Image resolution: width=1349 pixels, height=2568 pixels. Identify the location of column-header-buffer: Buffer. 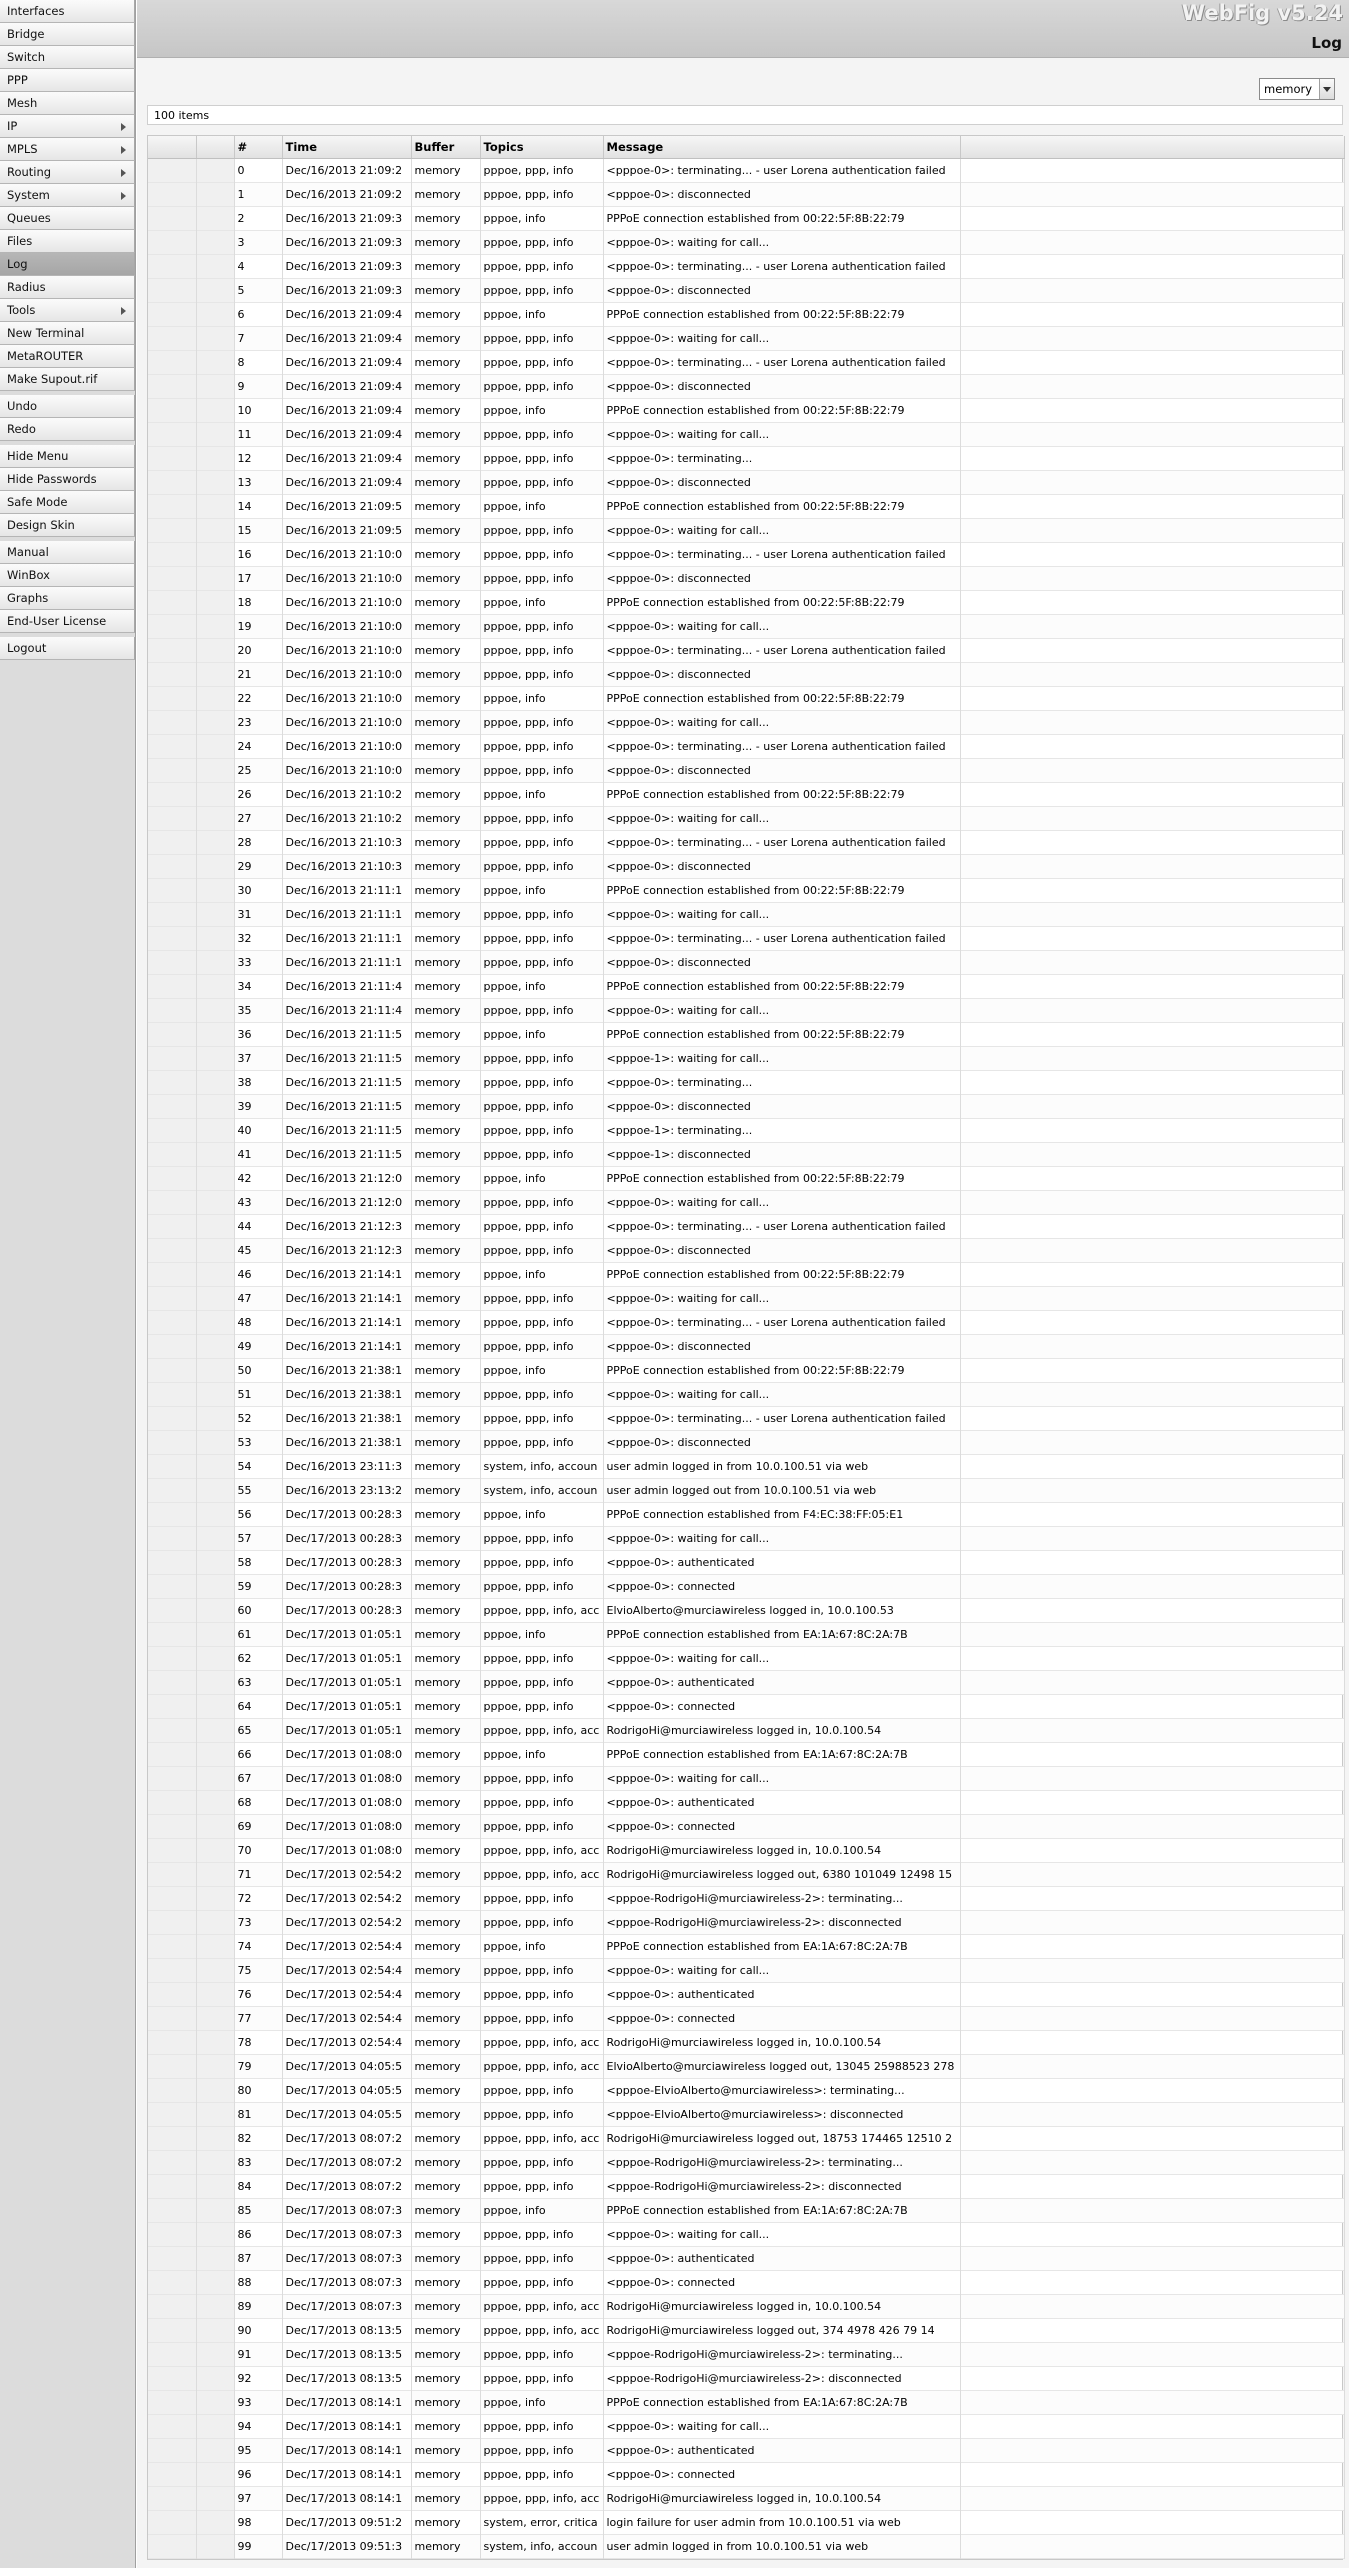
(446, 147).